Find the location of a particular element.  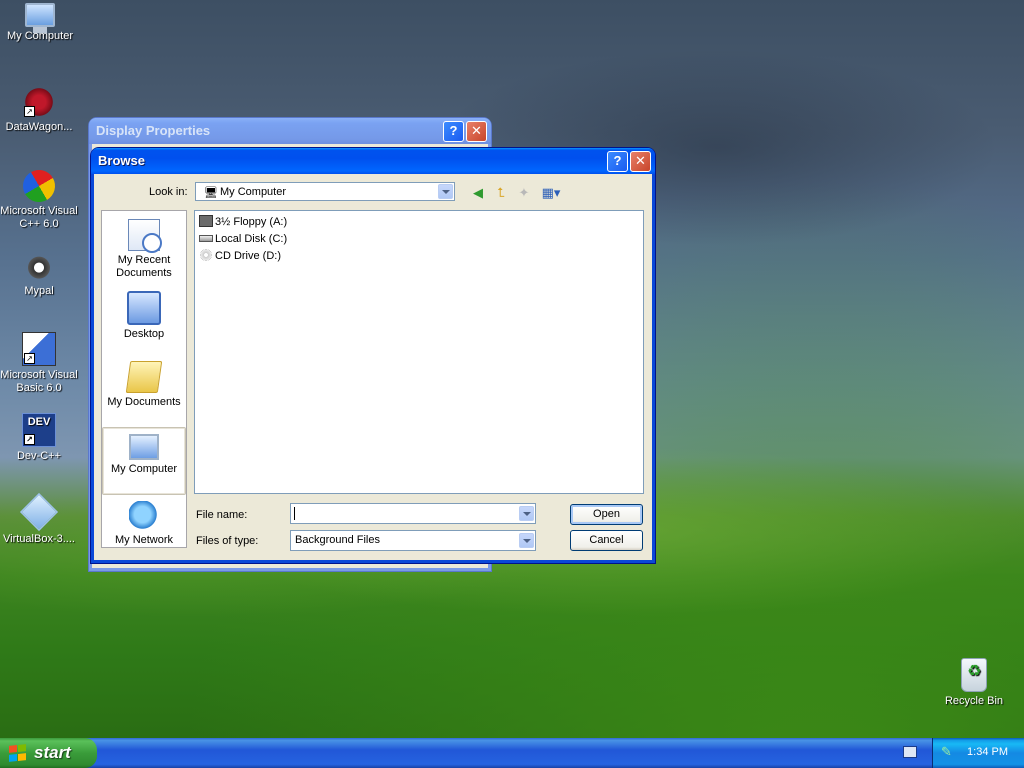

file-name-field is located at coordinates (413, 513).